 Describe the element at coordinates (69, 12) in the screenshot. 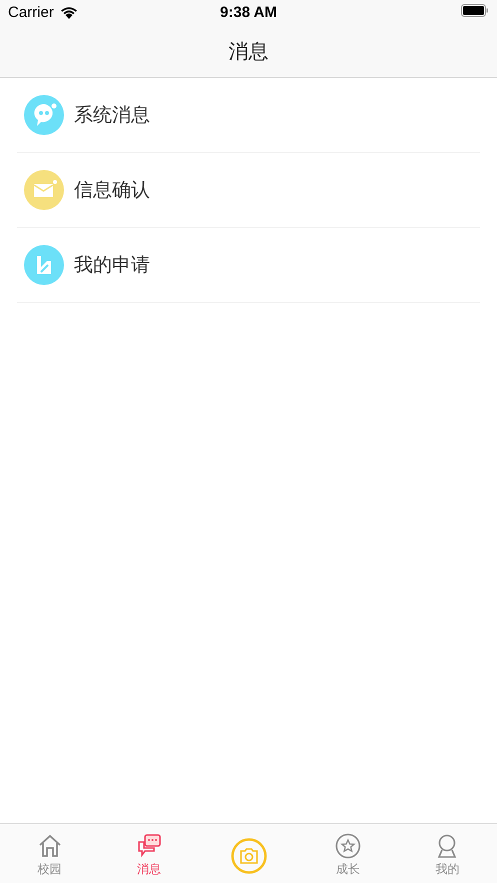

I see `wifi-icon` at that location.